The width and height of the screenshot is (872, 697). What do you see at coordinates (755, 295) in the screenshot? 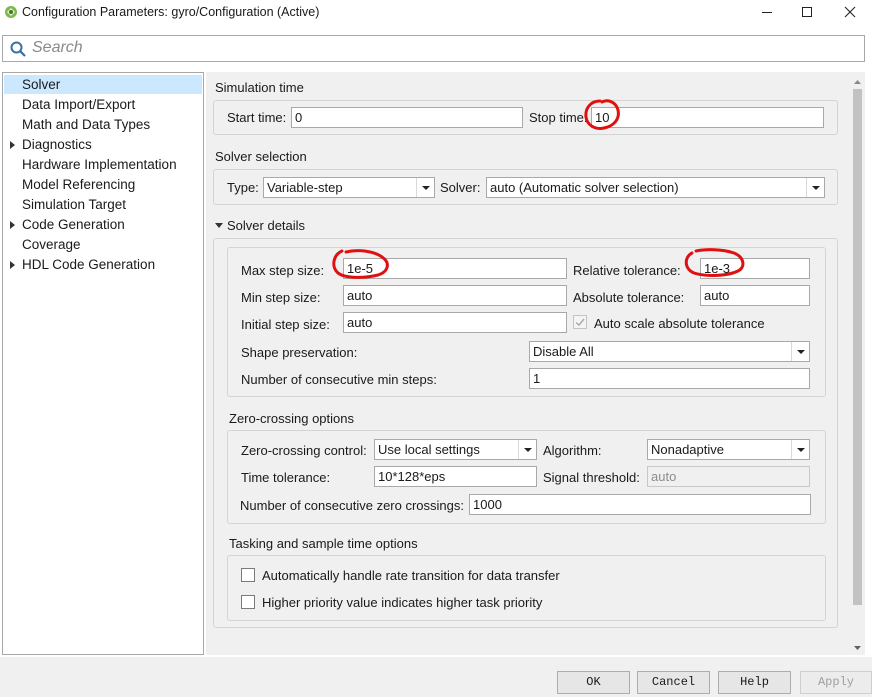
I see `absolute-tolerance-field: auto` at bounding box center [755, 295].